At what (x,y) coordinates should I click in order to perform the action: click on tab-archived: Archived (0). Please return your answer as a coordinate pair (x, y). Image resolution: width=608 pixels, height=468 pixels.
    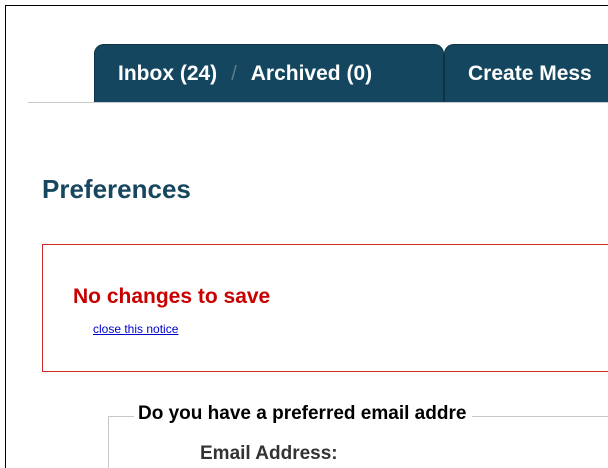
    Looking at the image, I should click on (311, 73).